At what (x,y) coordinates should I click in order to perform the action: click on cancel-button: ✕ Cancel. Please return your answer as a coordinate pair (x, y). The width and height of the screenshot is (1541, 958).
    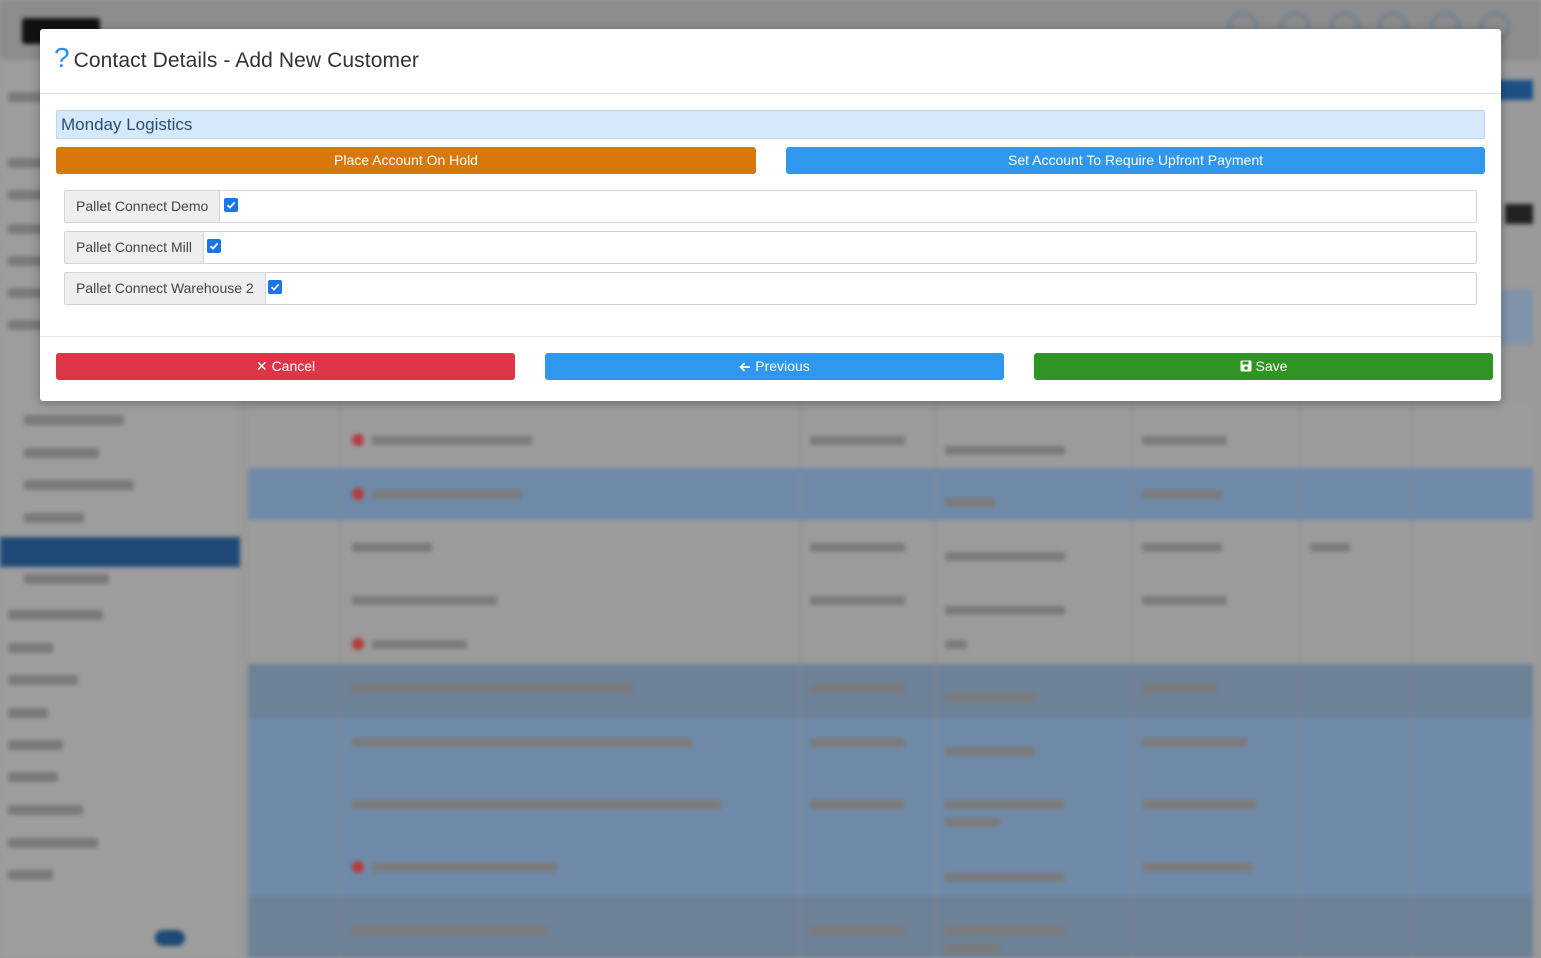
    Looking at the image, I should click on (285, 366).